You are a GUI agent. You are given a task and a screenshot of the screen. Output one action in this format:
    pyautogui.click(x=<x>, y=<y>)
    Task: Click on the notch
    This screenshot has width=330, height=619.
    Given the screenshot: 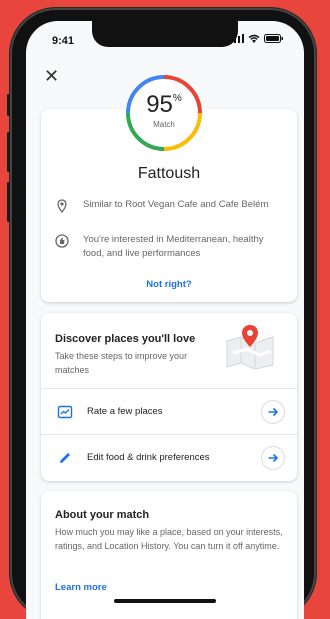 What is the action you would take?
    pyautogui.click(x=165, y=34)
    